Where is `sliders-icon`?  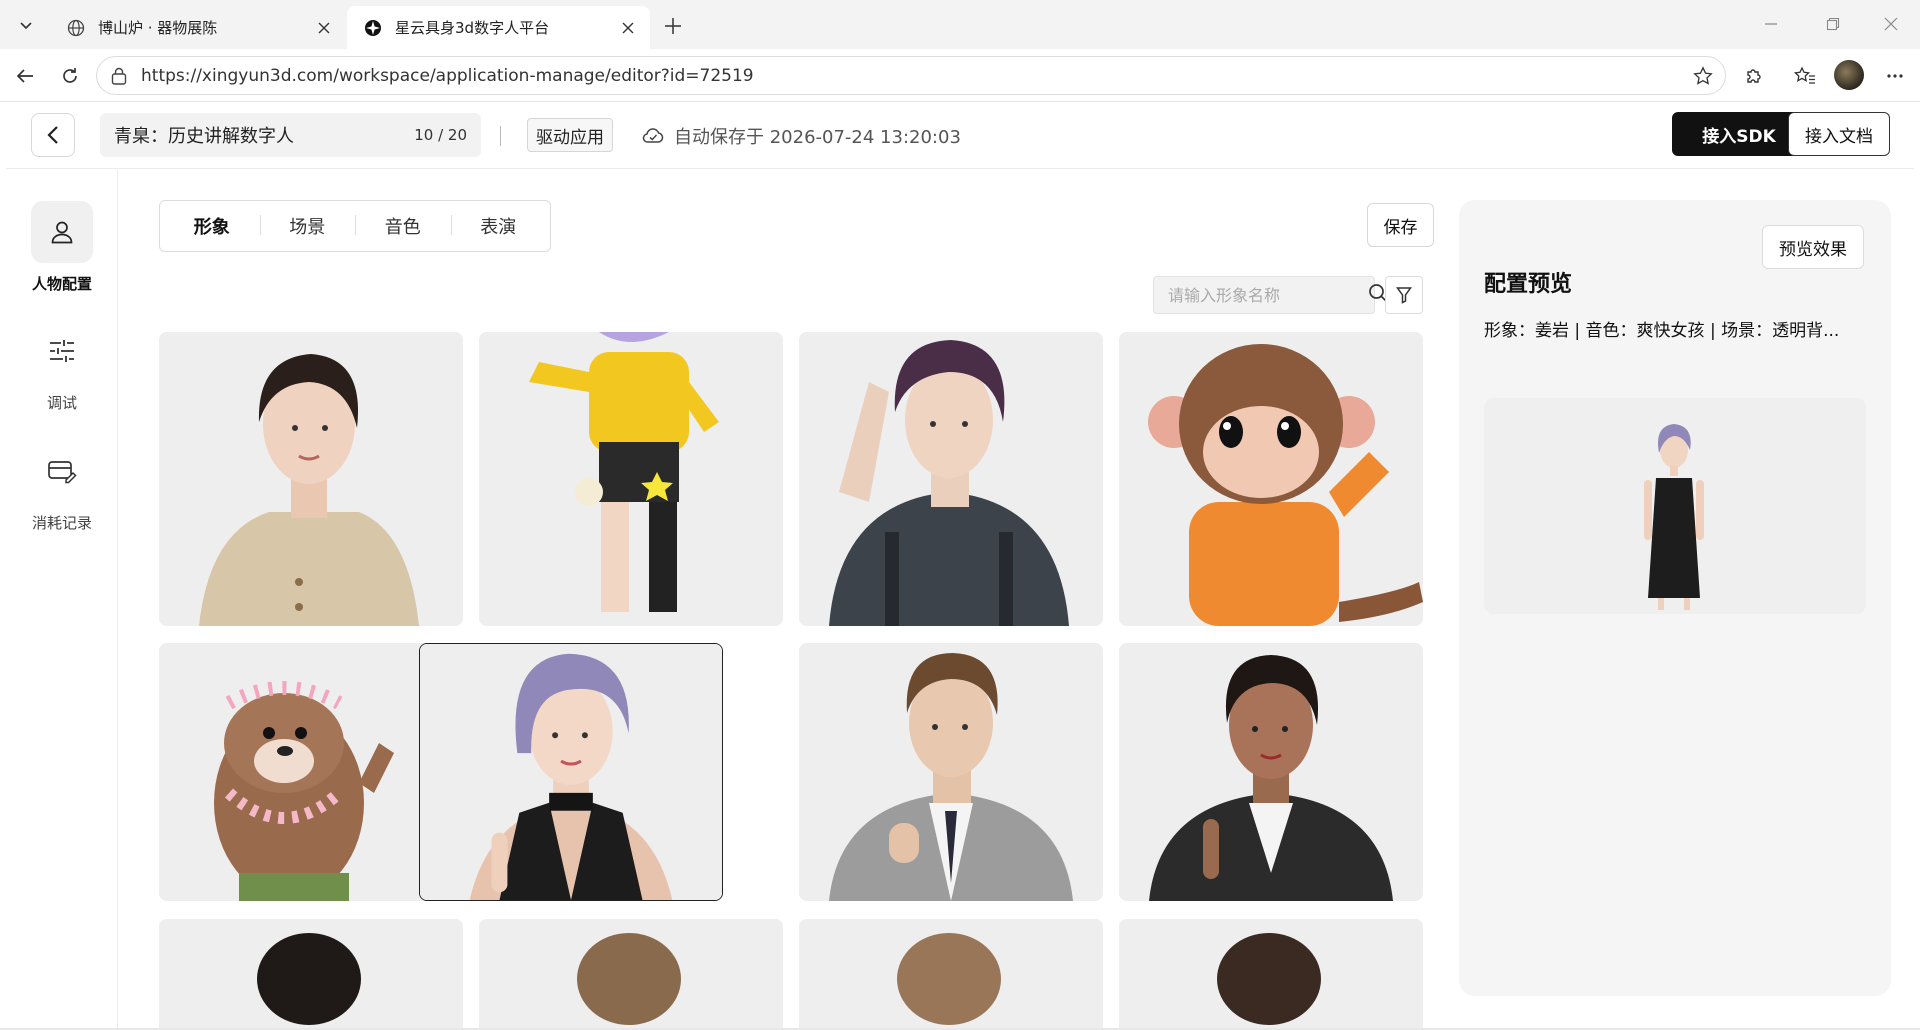 sliders-icon is located at coordinates (62, 351).